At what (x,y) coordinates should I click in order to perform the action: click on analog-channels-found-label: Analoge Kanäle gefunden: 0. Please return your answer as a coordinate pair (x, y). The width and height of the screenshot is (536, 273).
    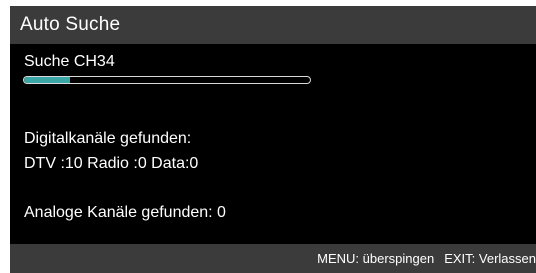
    Looking at the image, I should click on (125, 212).